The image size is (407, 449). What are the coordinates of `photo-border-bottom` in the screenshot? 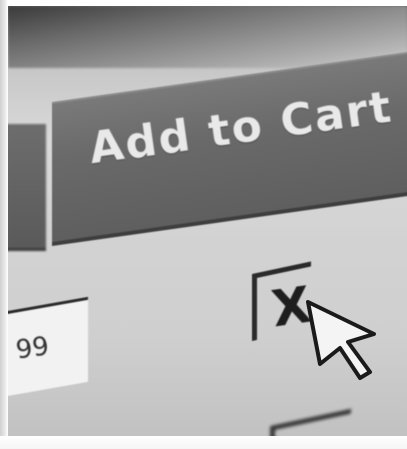 It's located at (203, 442).